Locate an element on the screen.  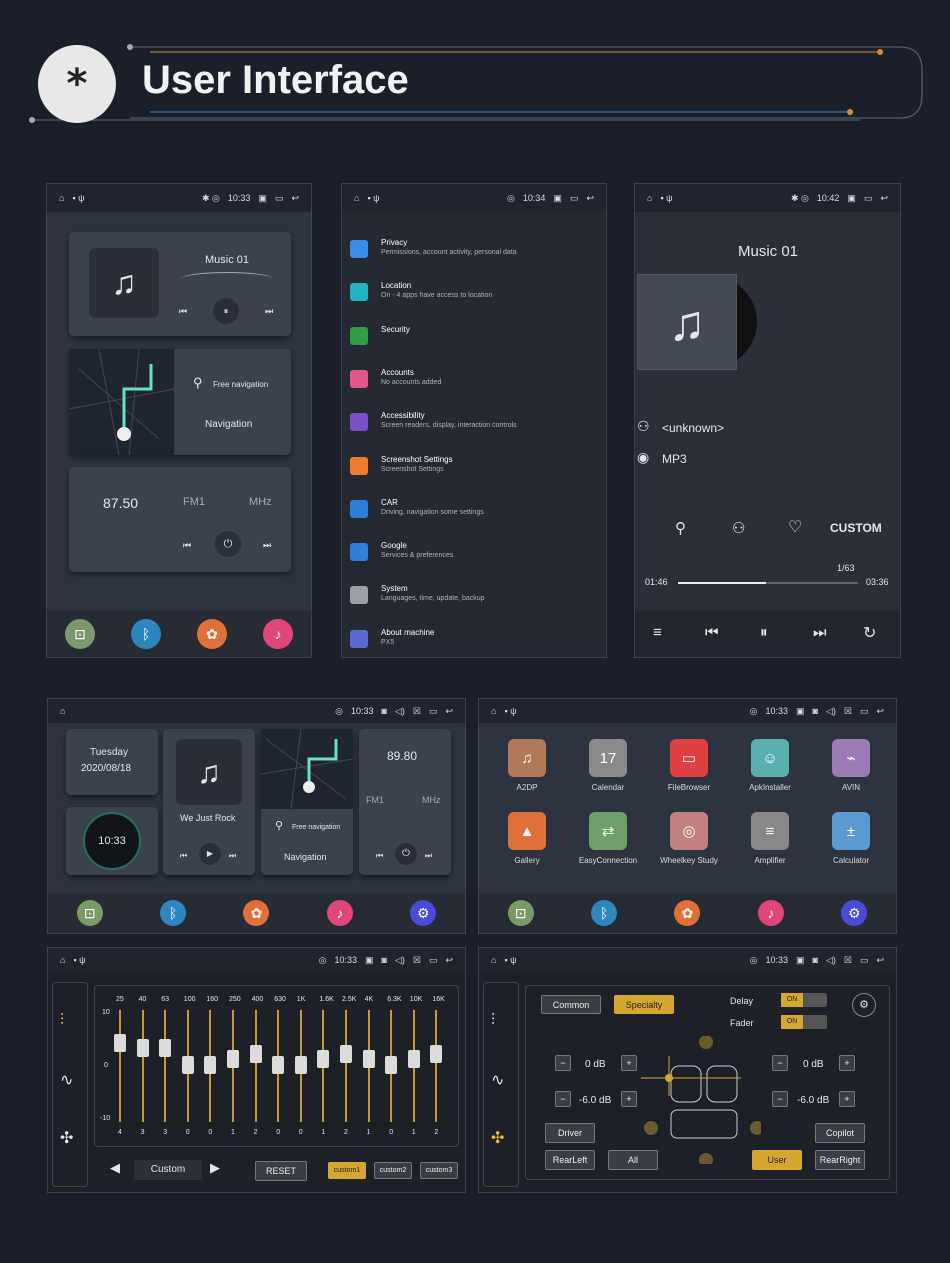
waveform-icon: ∿ is located at coordinates (66, 1080).